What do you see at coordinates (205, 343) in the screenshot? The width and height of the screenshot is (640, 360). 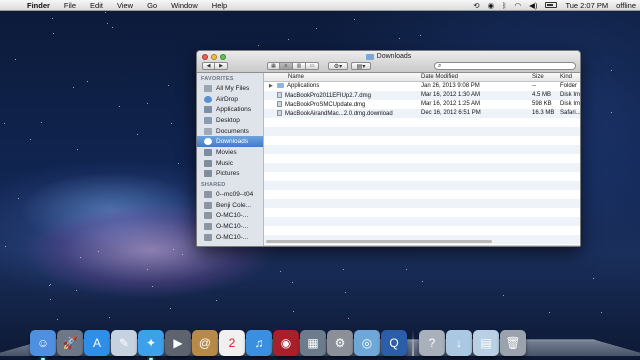 I see `contacts-icon: @` at bounding box center [205, 343].